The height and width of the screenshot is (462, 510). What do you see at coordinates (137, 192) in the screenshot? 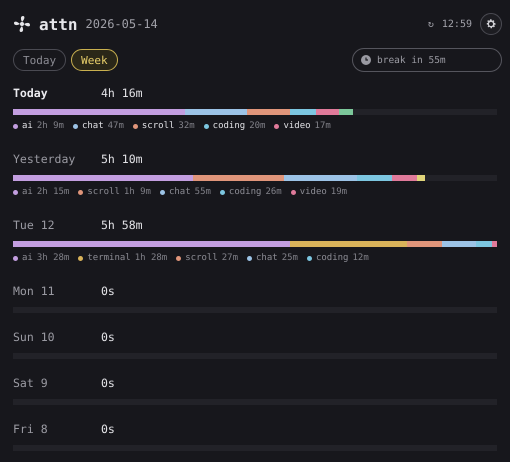
I see `category-duration: 1h 9m` at bounding box center [137, 192].